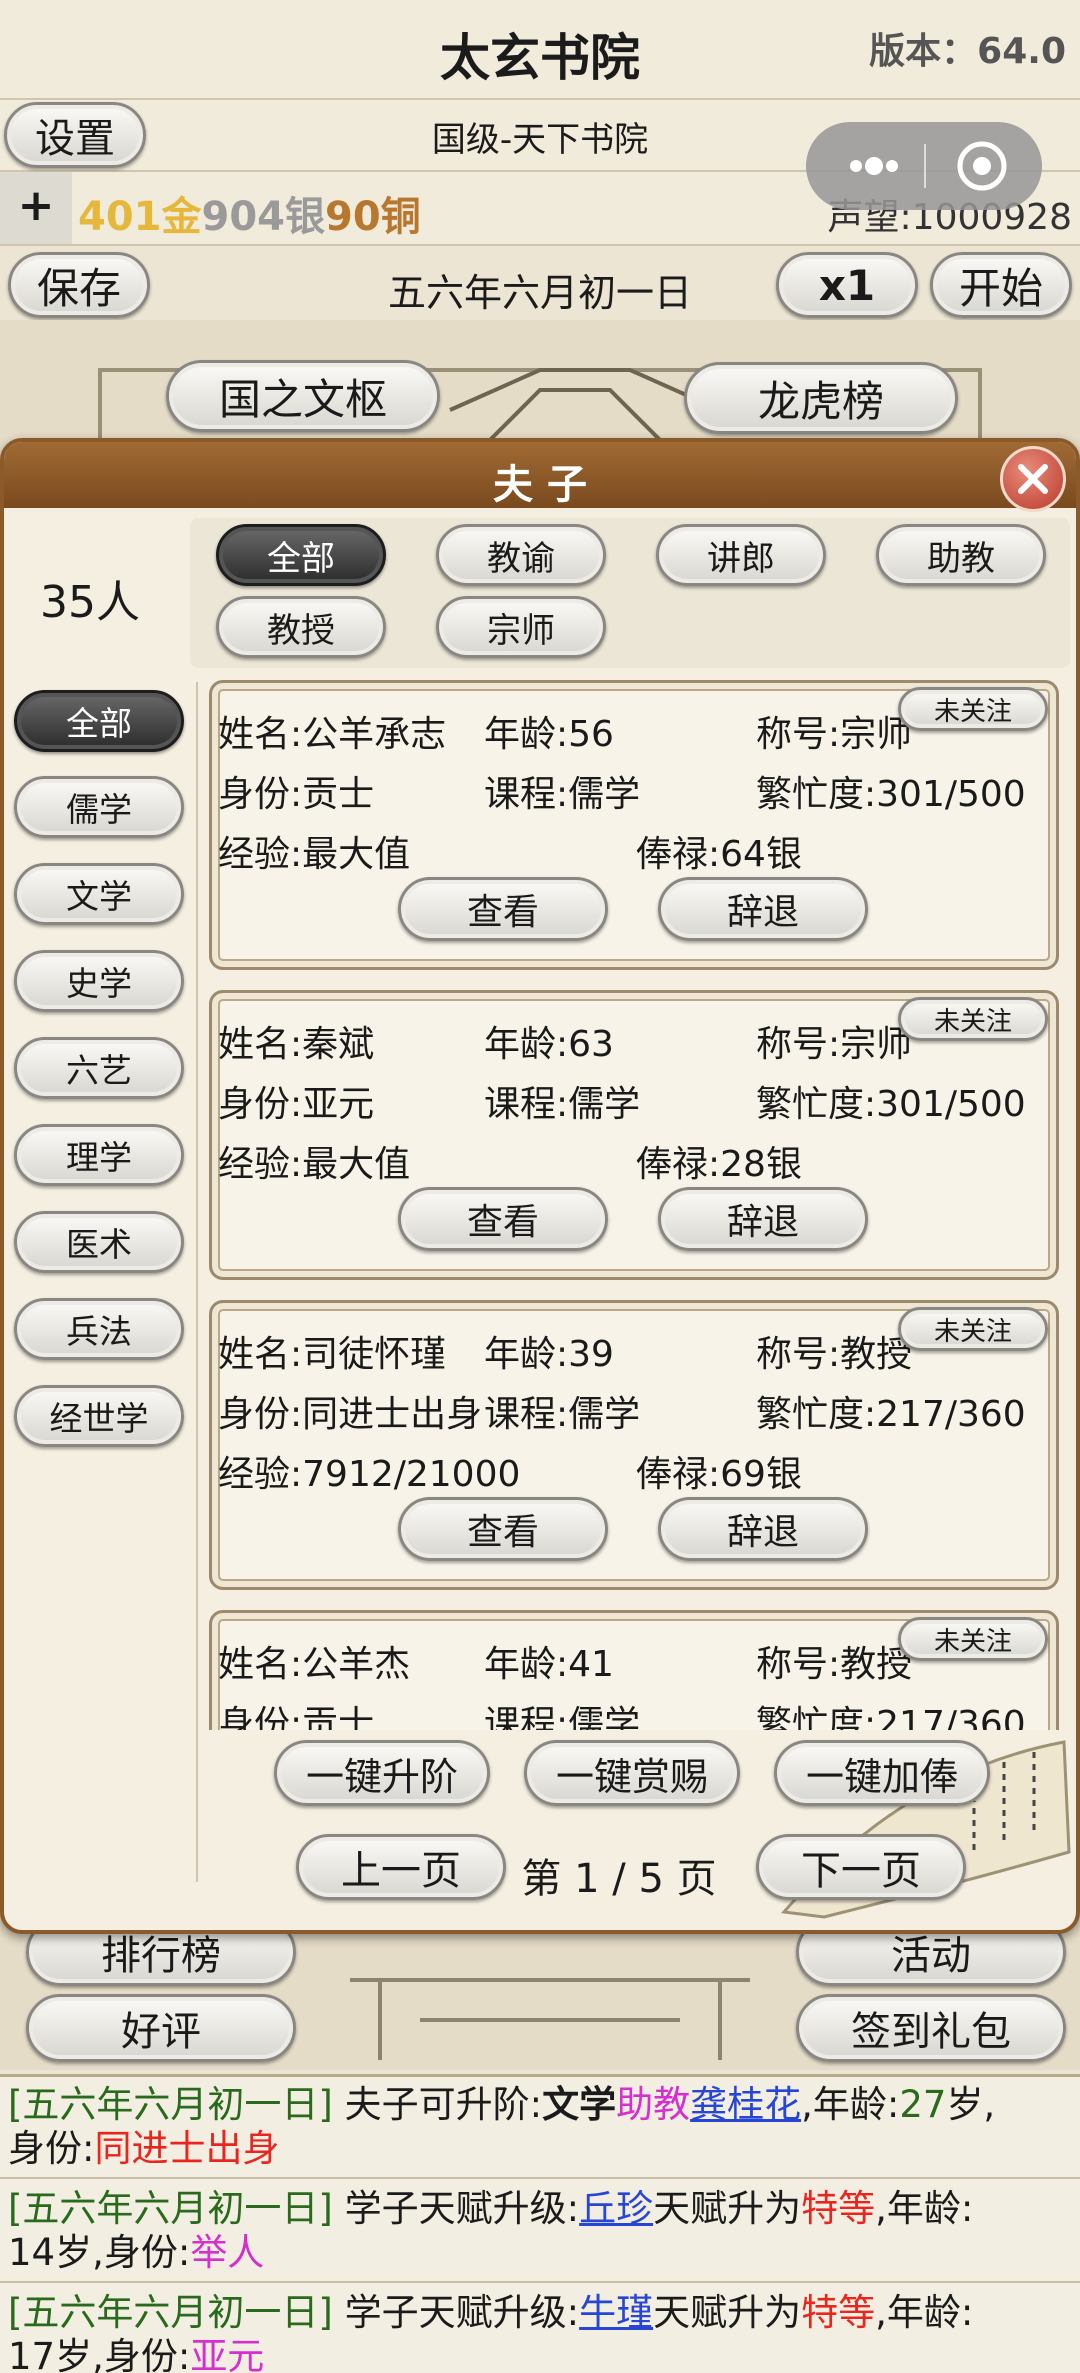  I want to click on rank-tab-jiaoshou: 教授, so click(301, 627).